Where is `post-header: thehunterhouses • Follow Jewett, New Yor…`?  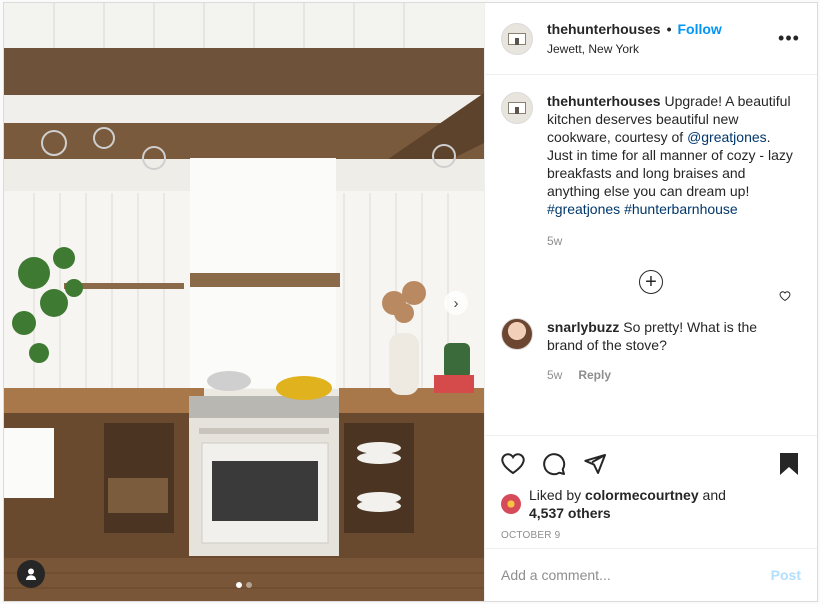 post-header: thehunterhouses • Follow Jewett, New Yor… is located at coordinates (651, 39).